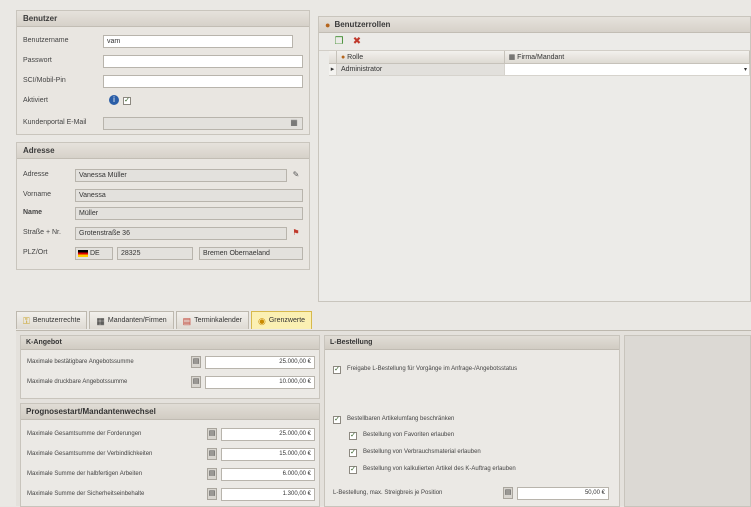 This screenshot has height=507, width=751. Describe the element at coordinates (36, 174) in the screenshot. I see `adresse-label: Adresse` at that location.